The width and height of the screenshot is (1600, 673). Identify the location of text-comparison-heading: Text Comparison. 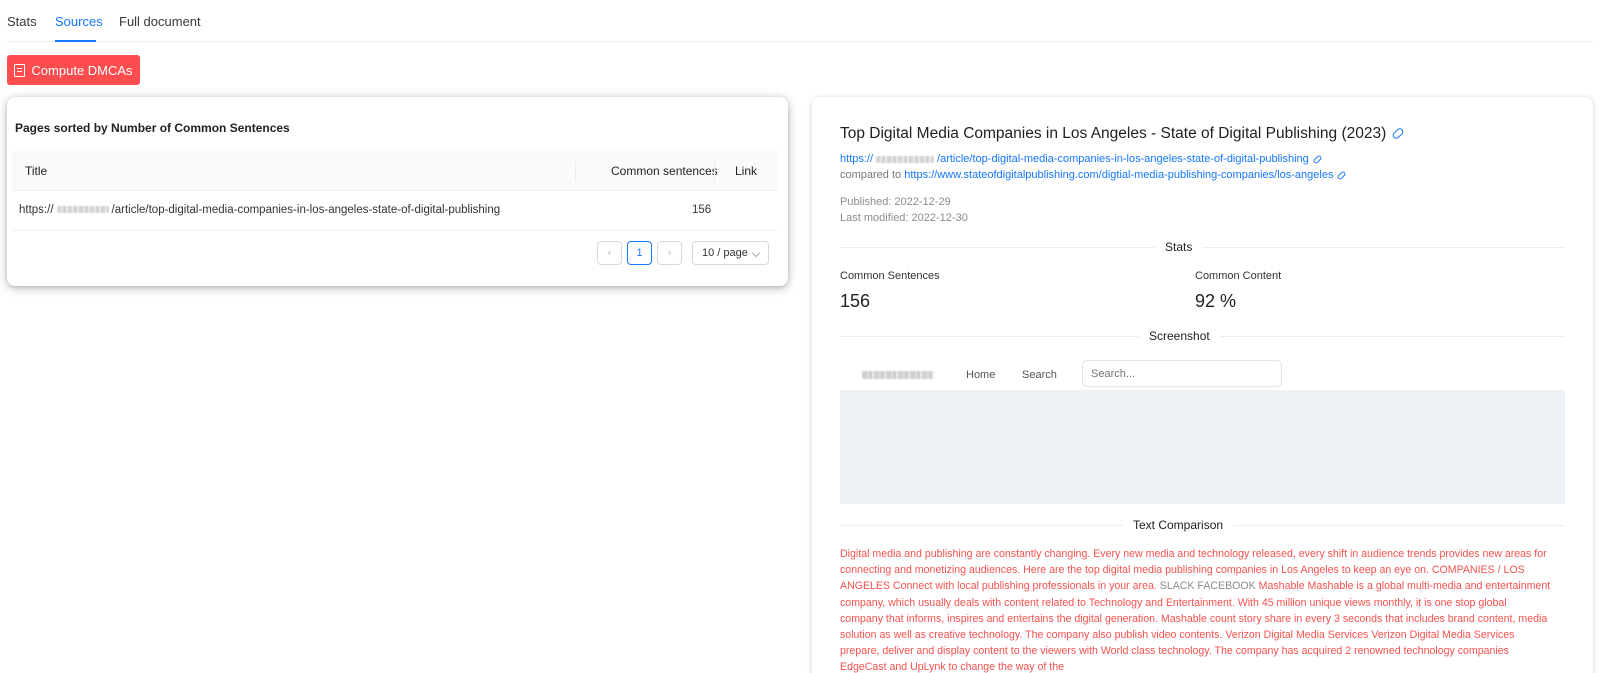
(1178, 525).